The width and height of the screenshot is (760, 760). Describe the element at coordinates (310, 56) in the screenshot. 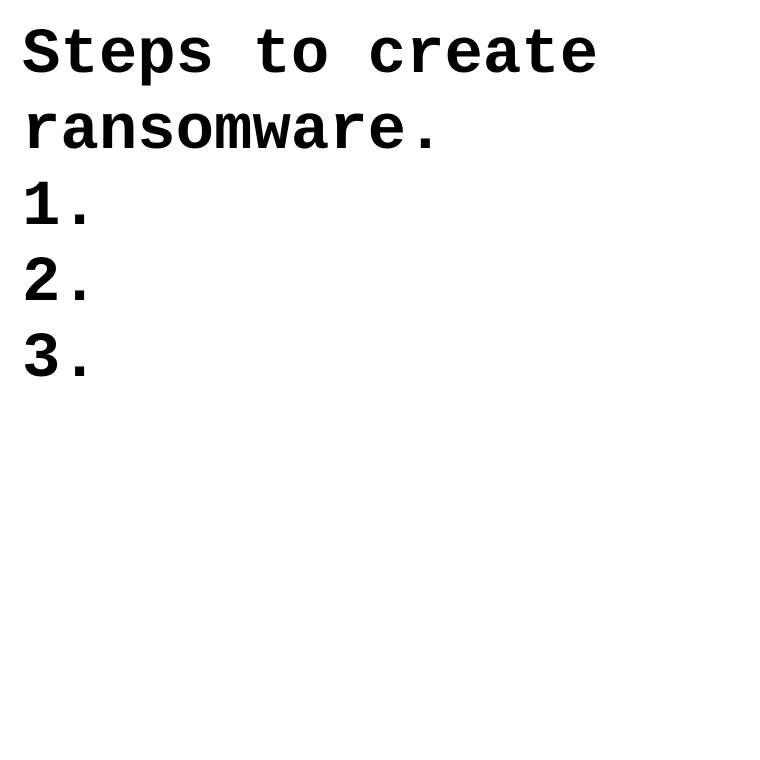

I see `heading-line-1: Steps to create` at that location.